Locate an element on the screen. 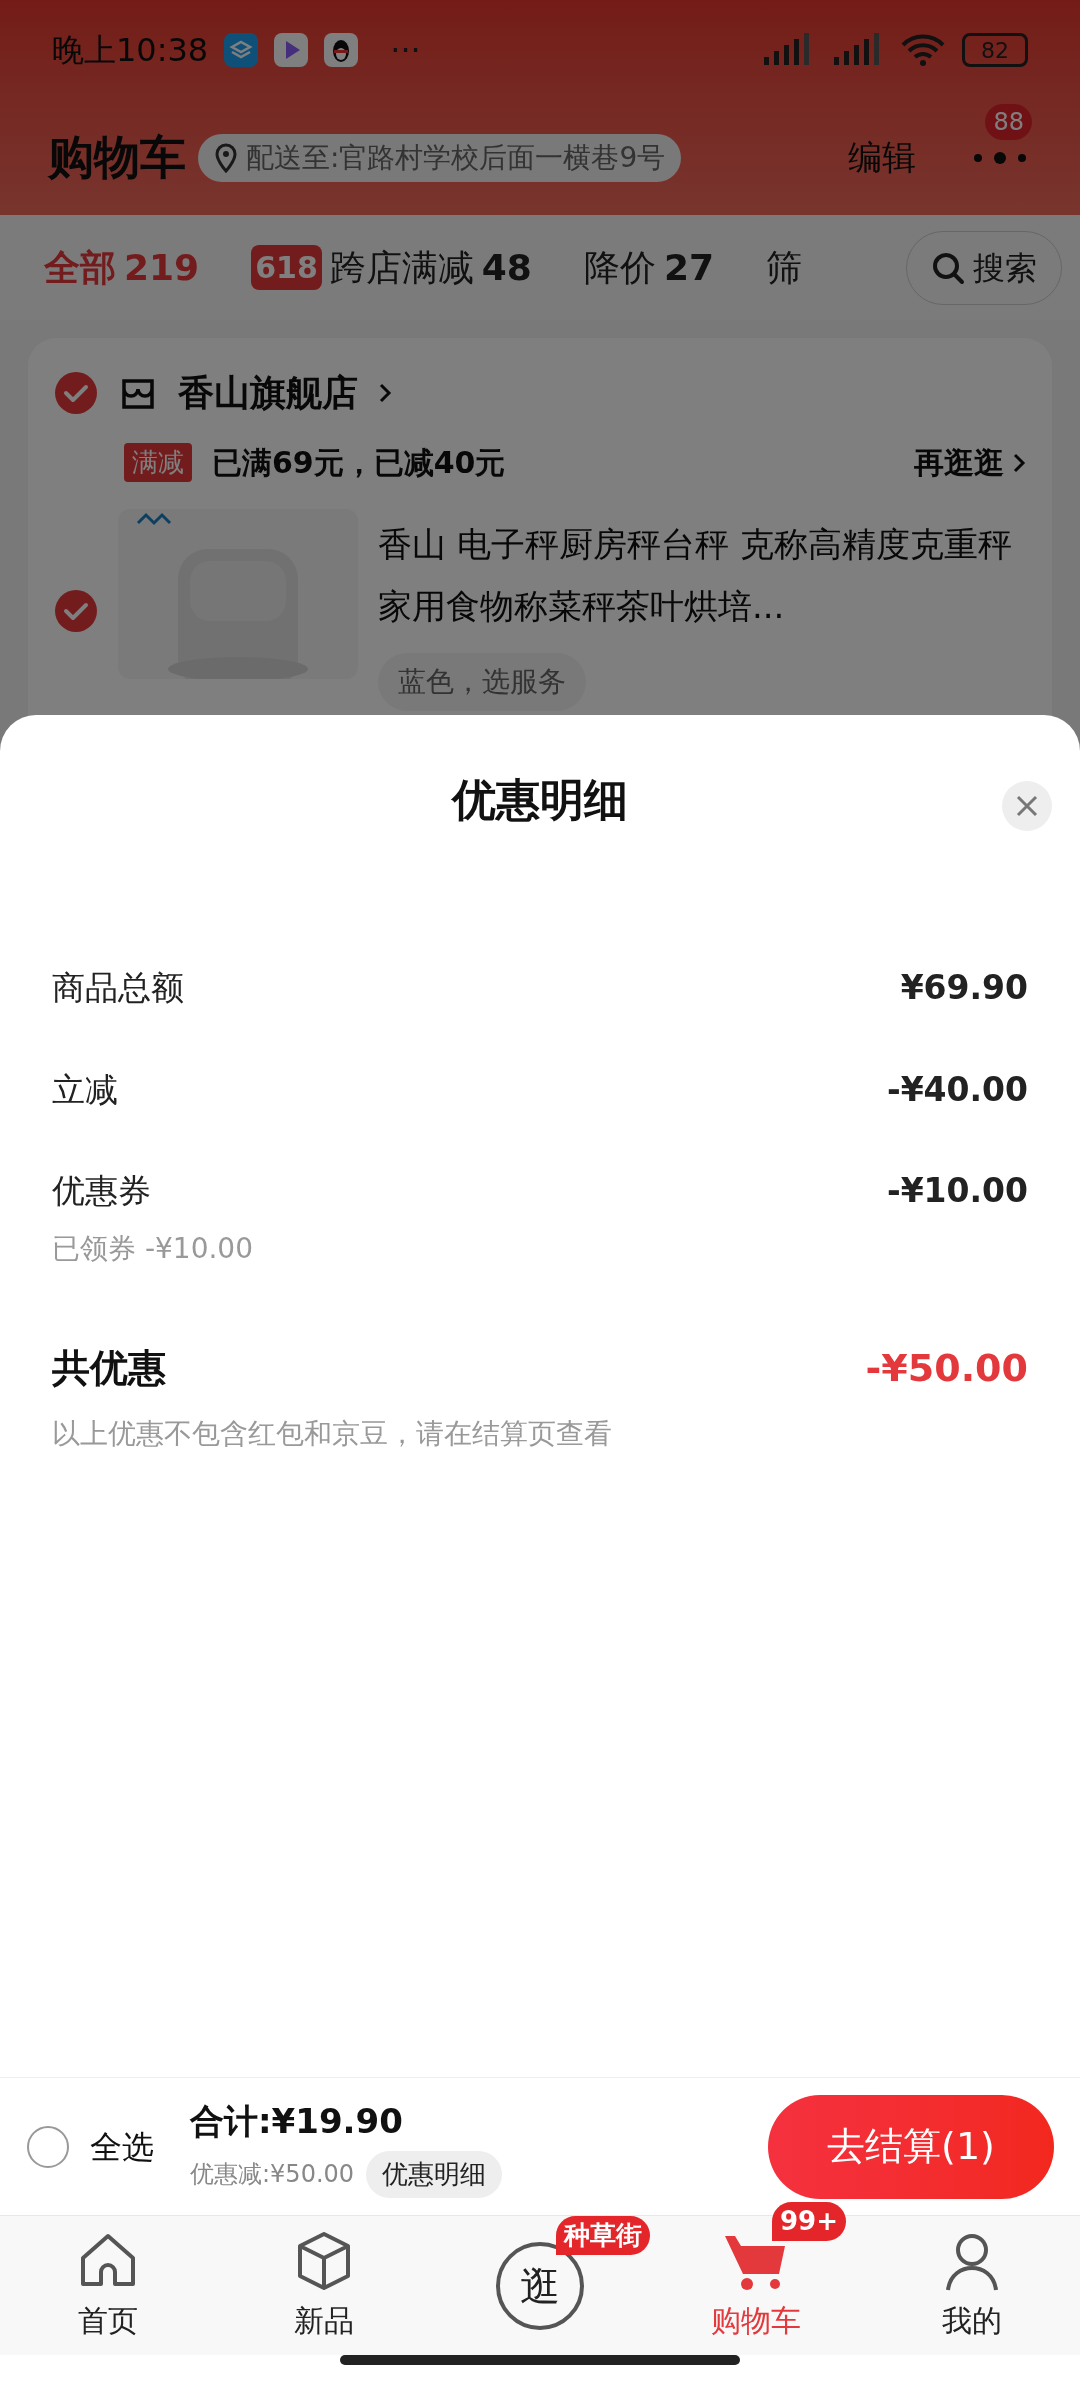 Image resolution: width=1080 pixels, height=2400 pixels. total-value: -¥50.00 is located at coordinates (946, 1368).